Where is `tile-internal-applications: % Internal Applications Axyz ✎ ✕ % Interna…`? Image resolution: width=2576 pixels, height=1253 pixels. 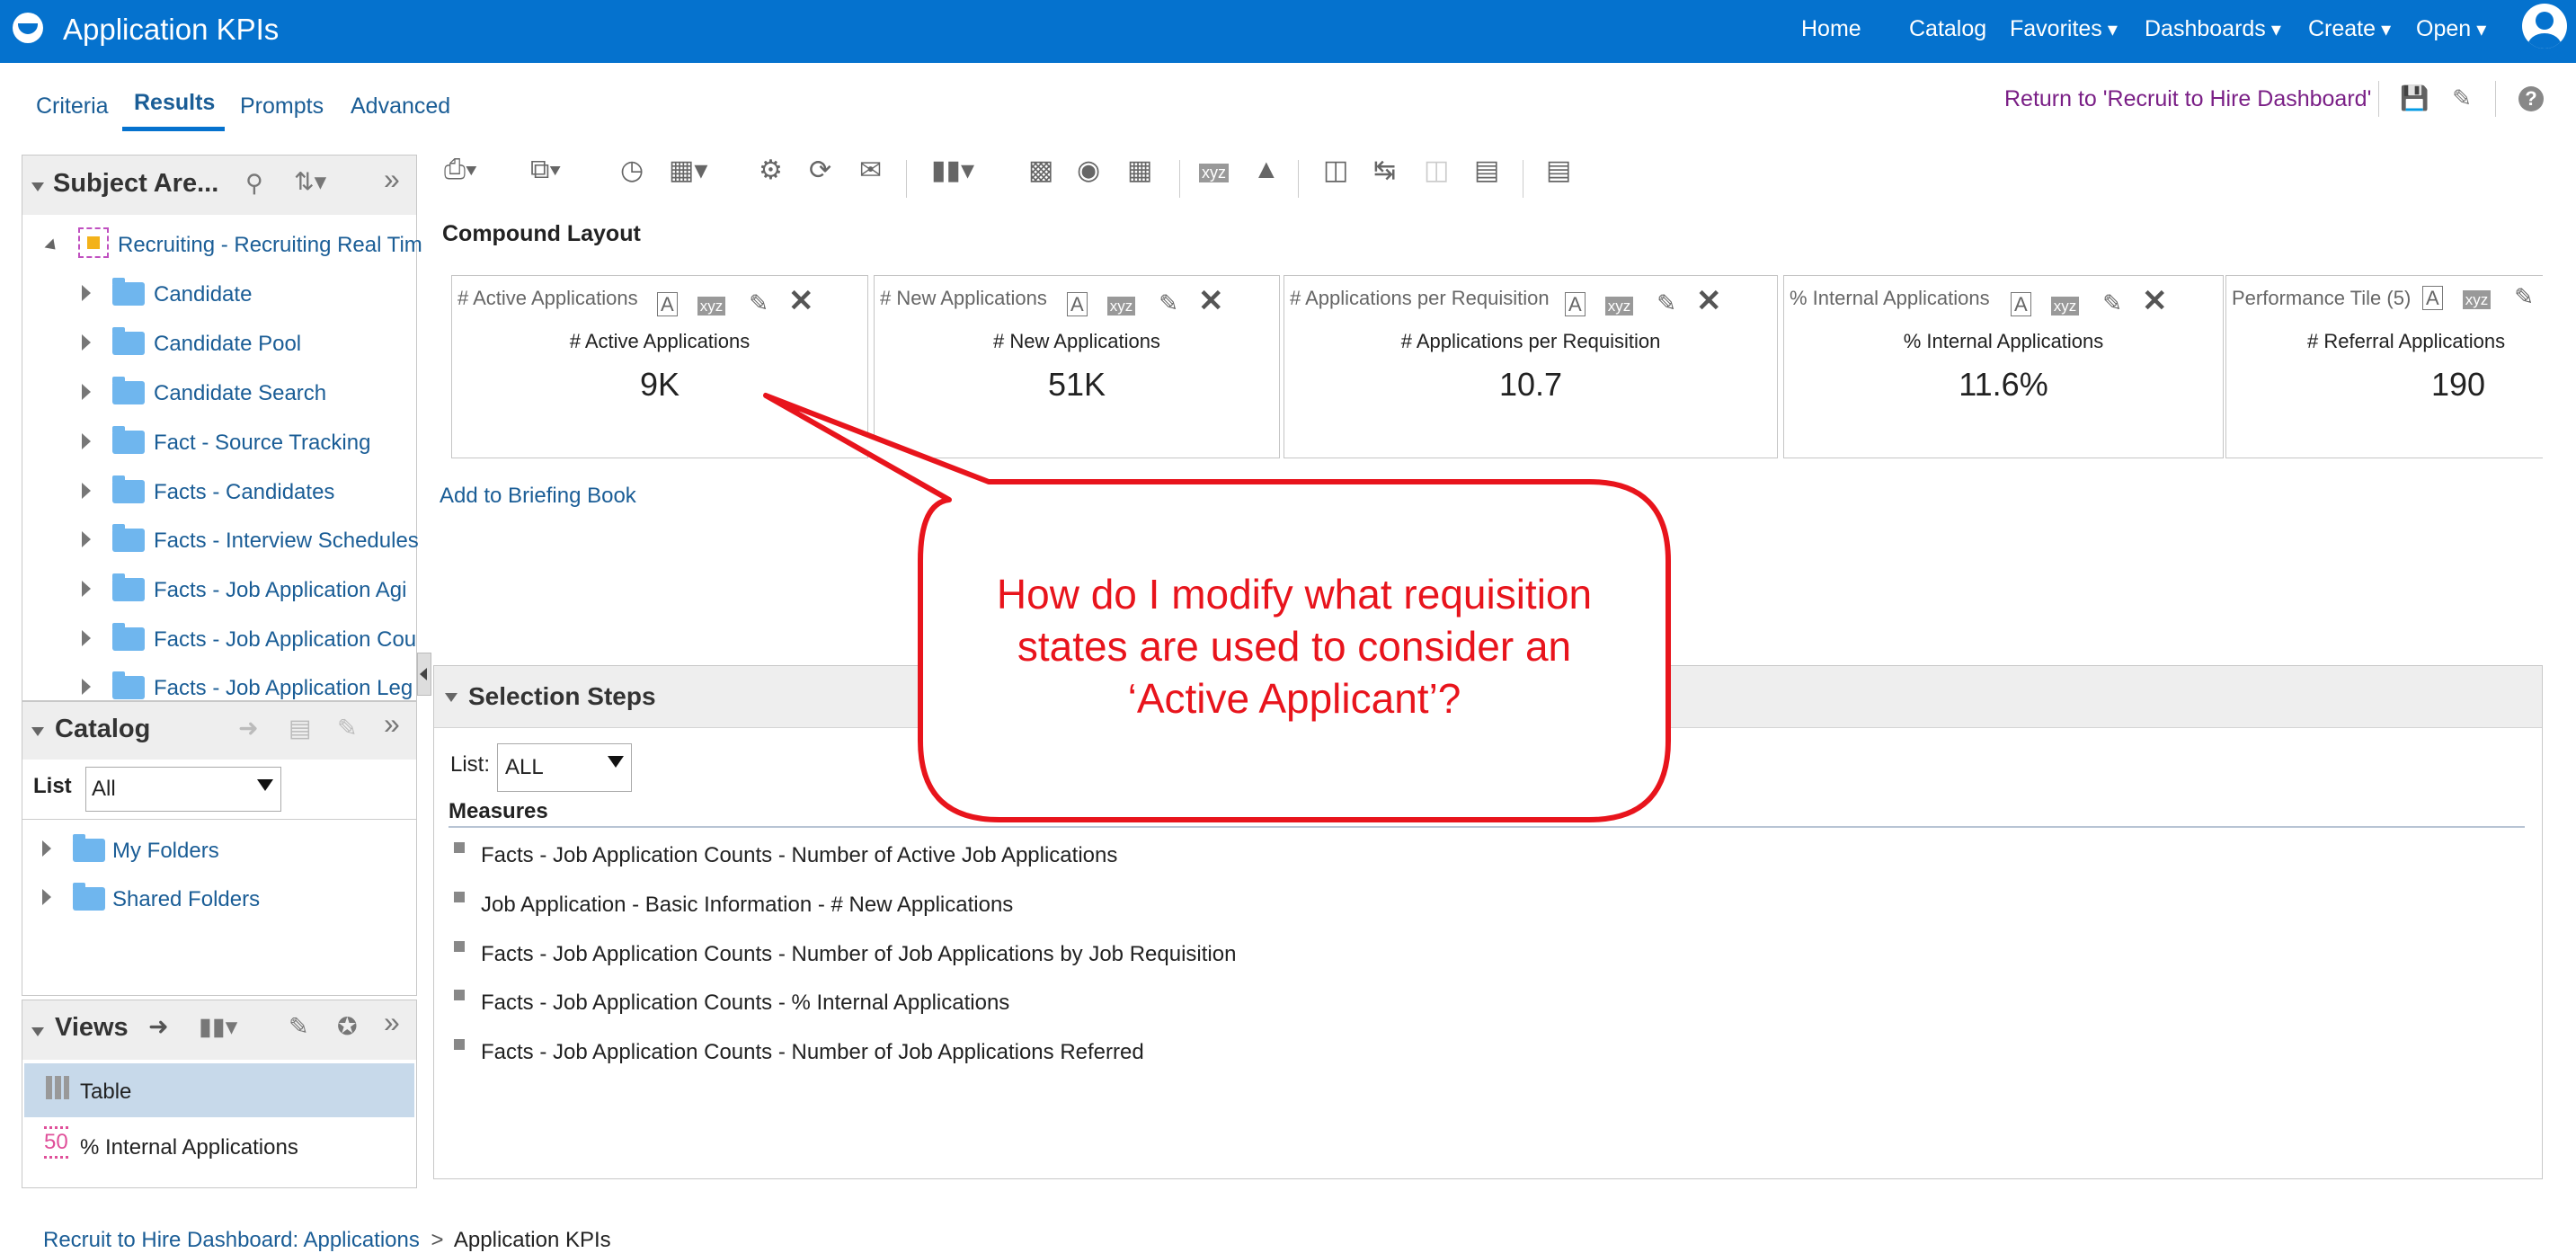
tile-internal-applications: % Internal Applications Axyz ✎ ✕ % Interna… is located at coordinates (2004, 366).